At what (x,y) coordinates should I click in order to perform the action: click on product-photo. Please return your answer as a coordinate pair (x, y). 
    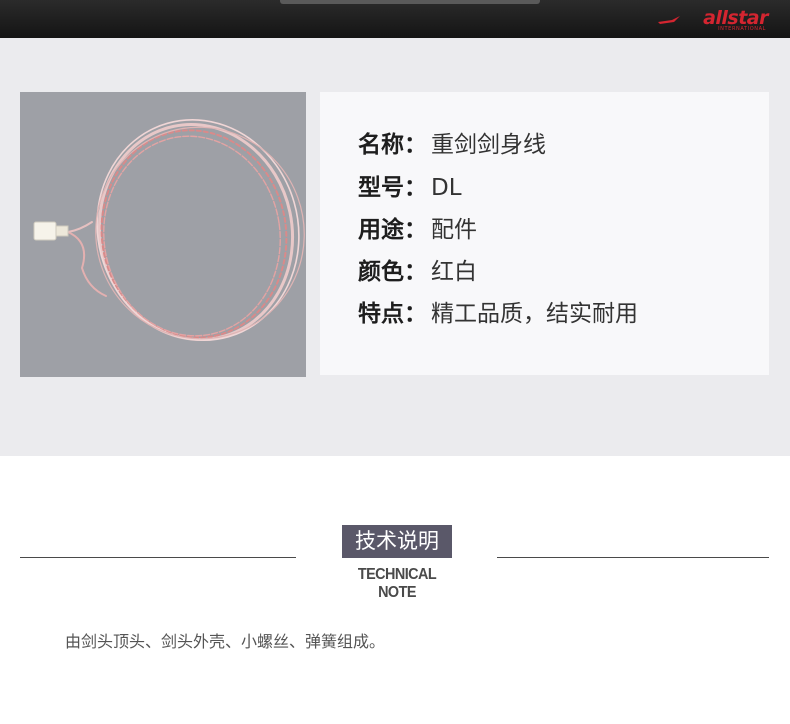
    Looking at the image, I should click on (163, 234).